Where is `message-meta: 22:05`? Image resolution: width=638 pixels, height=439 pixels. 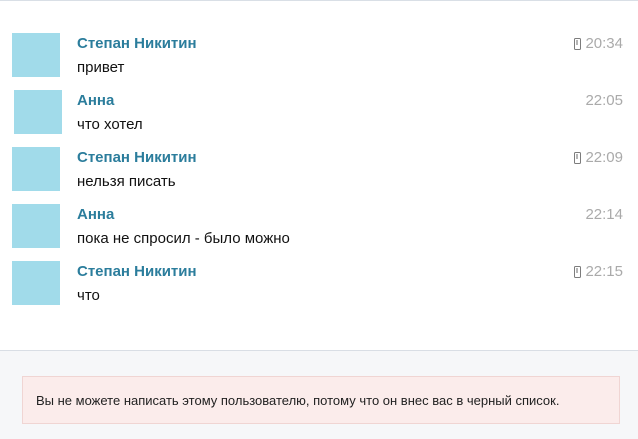
message-meta: 22:05 is located at coordinates (604, 100).